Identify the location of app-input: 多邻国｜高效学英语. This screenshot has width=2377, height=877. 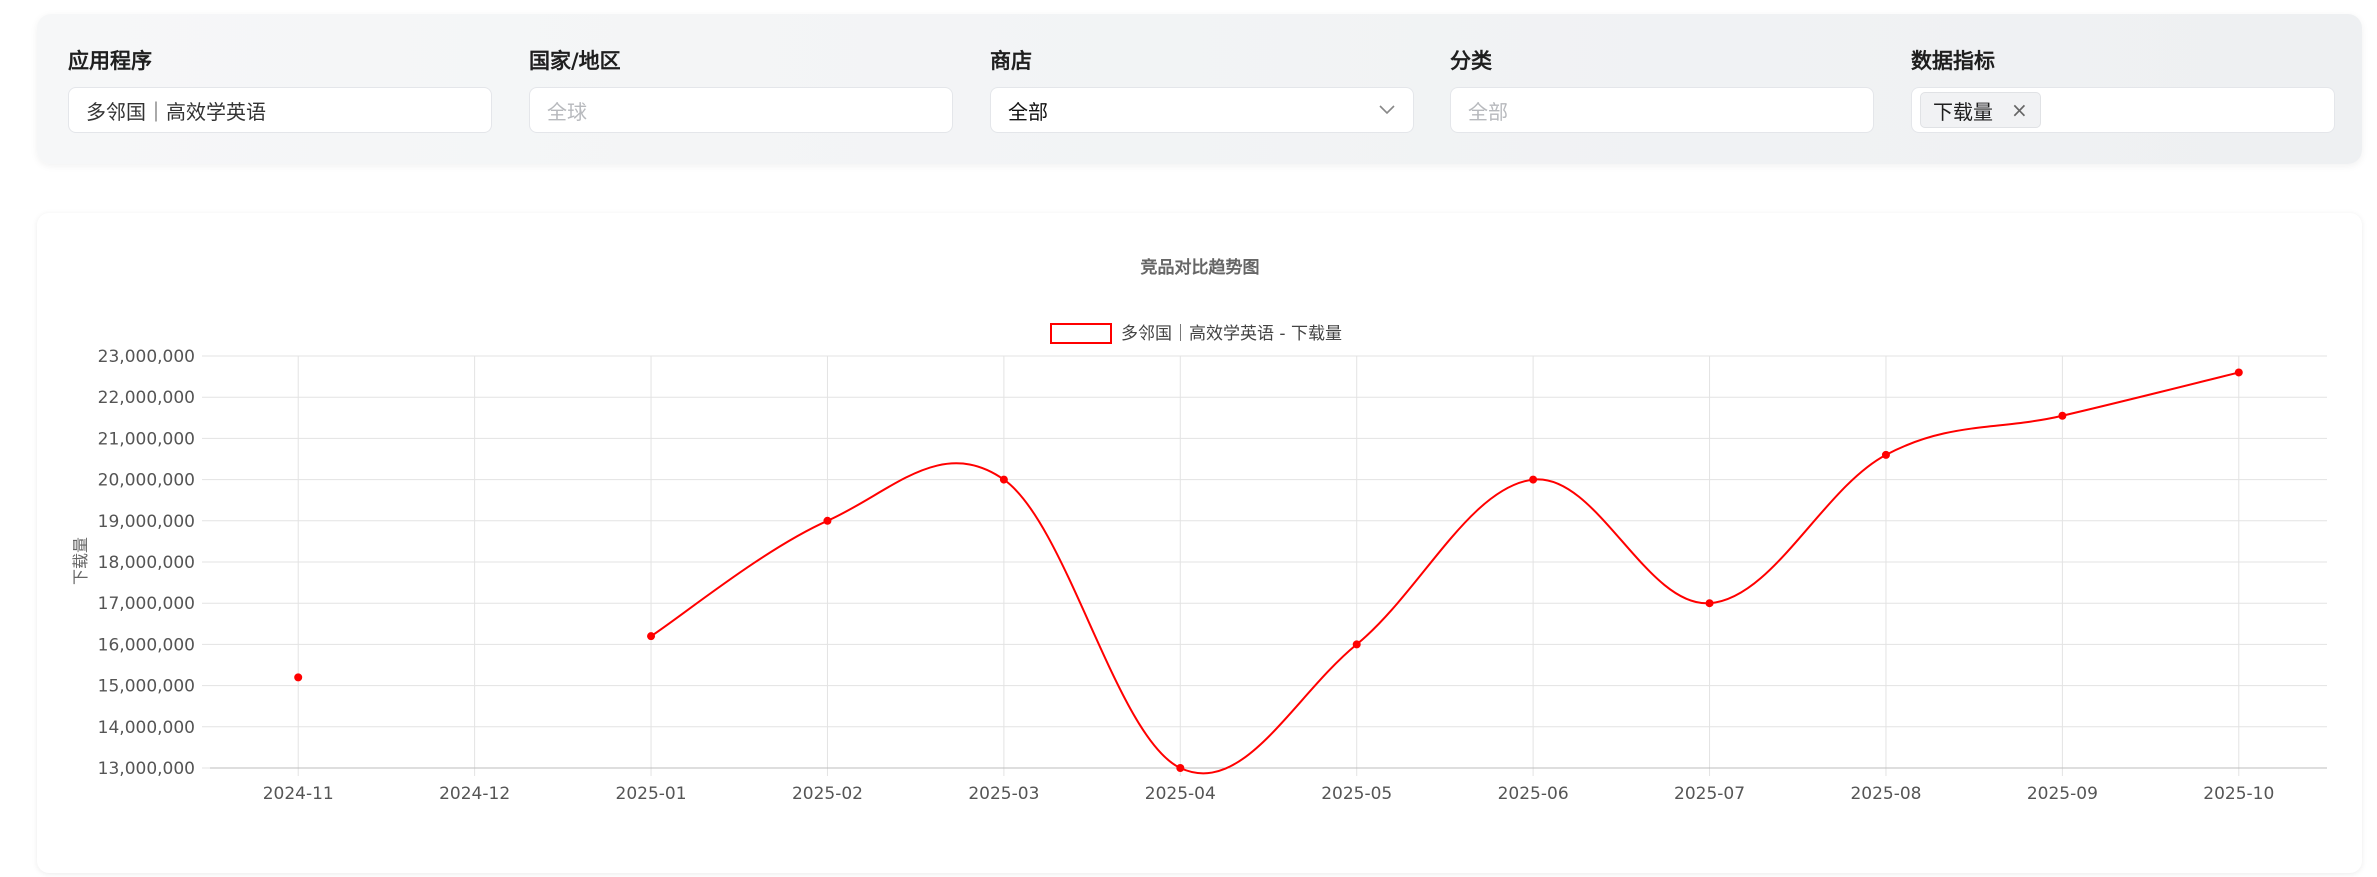
(280, 110).